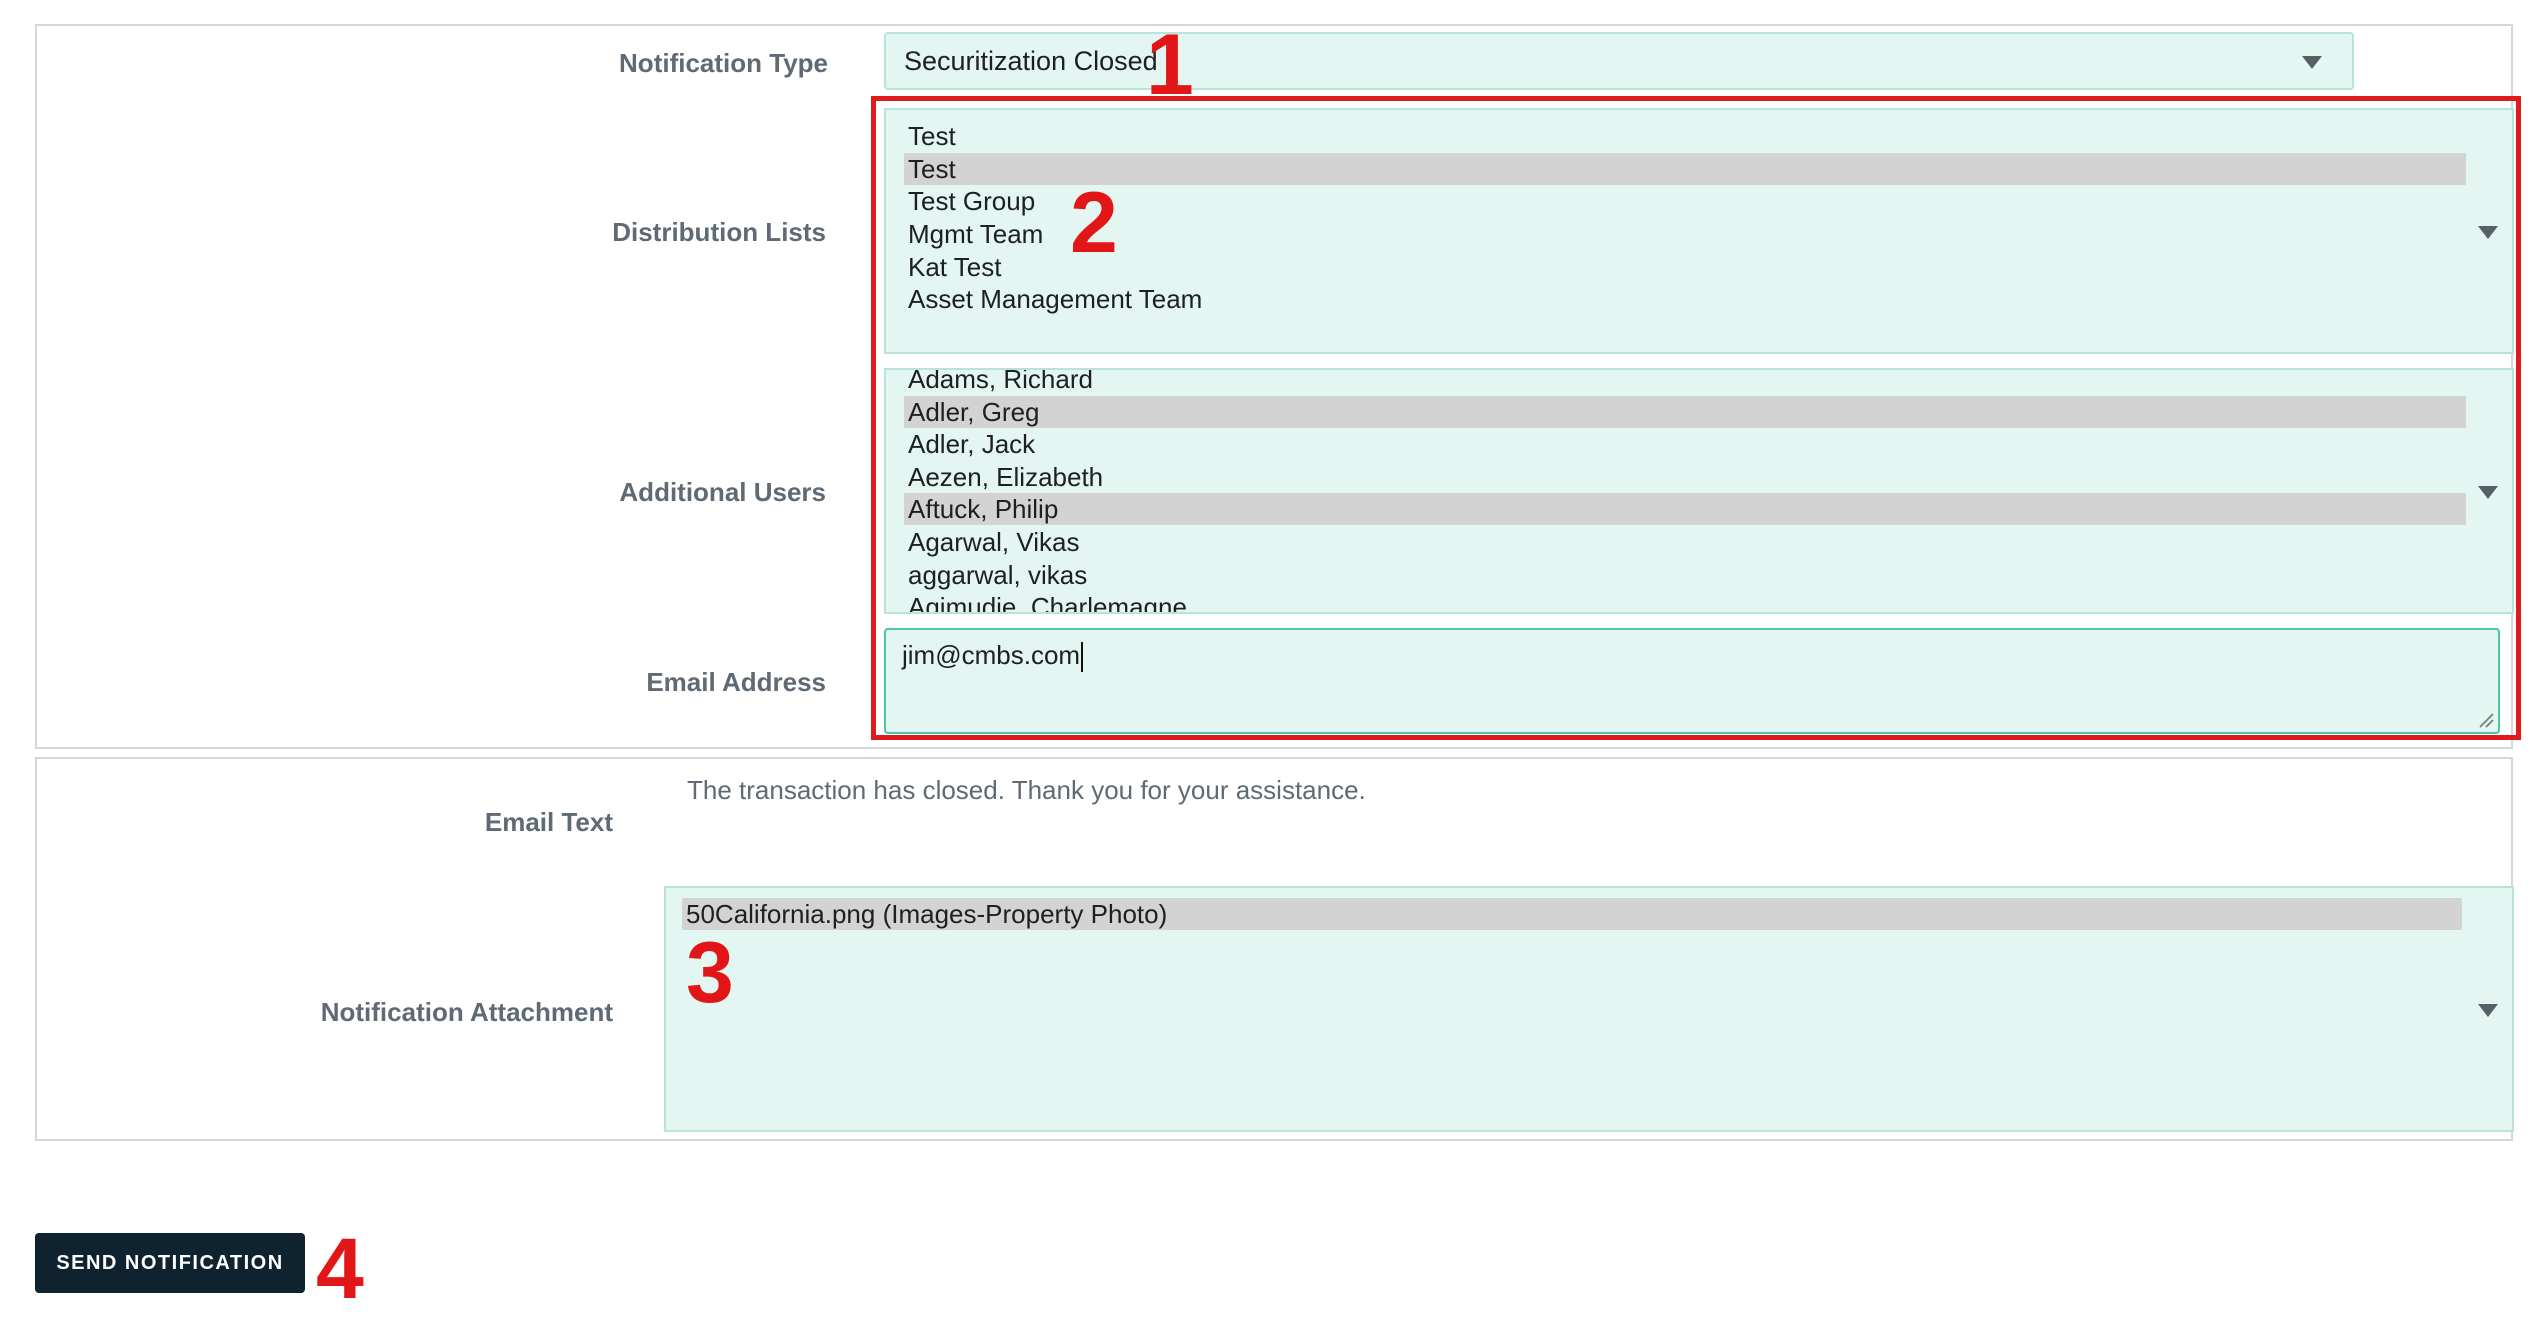 The image size is (2538, 1328). Describe the element at coordinates (723, 63) in the screenshot. I see `notification-type-label: Notification Type` at that location.